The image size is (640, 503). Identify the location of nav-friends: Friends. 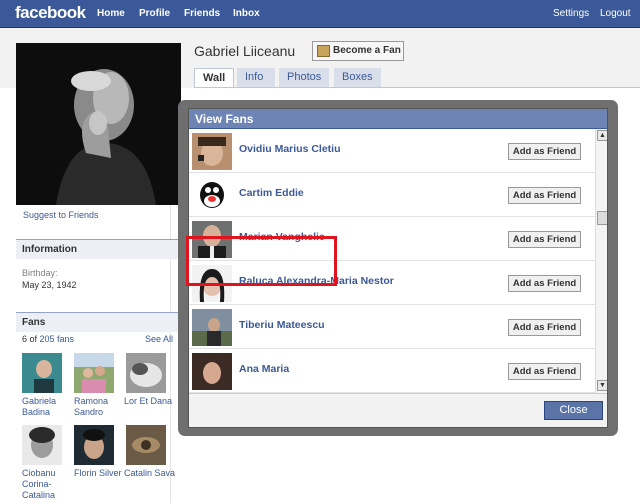
(202, 13).